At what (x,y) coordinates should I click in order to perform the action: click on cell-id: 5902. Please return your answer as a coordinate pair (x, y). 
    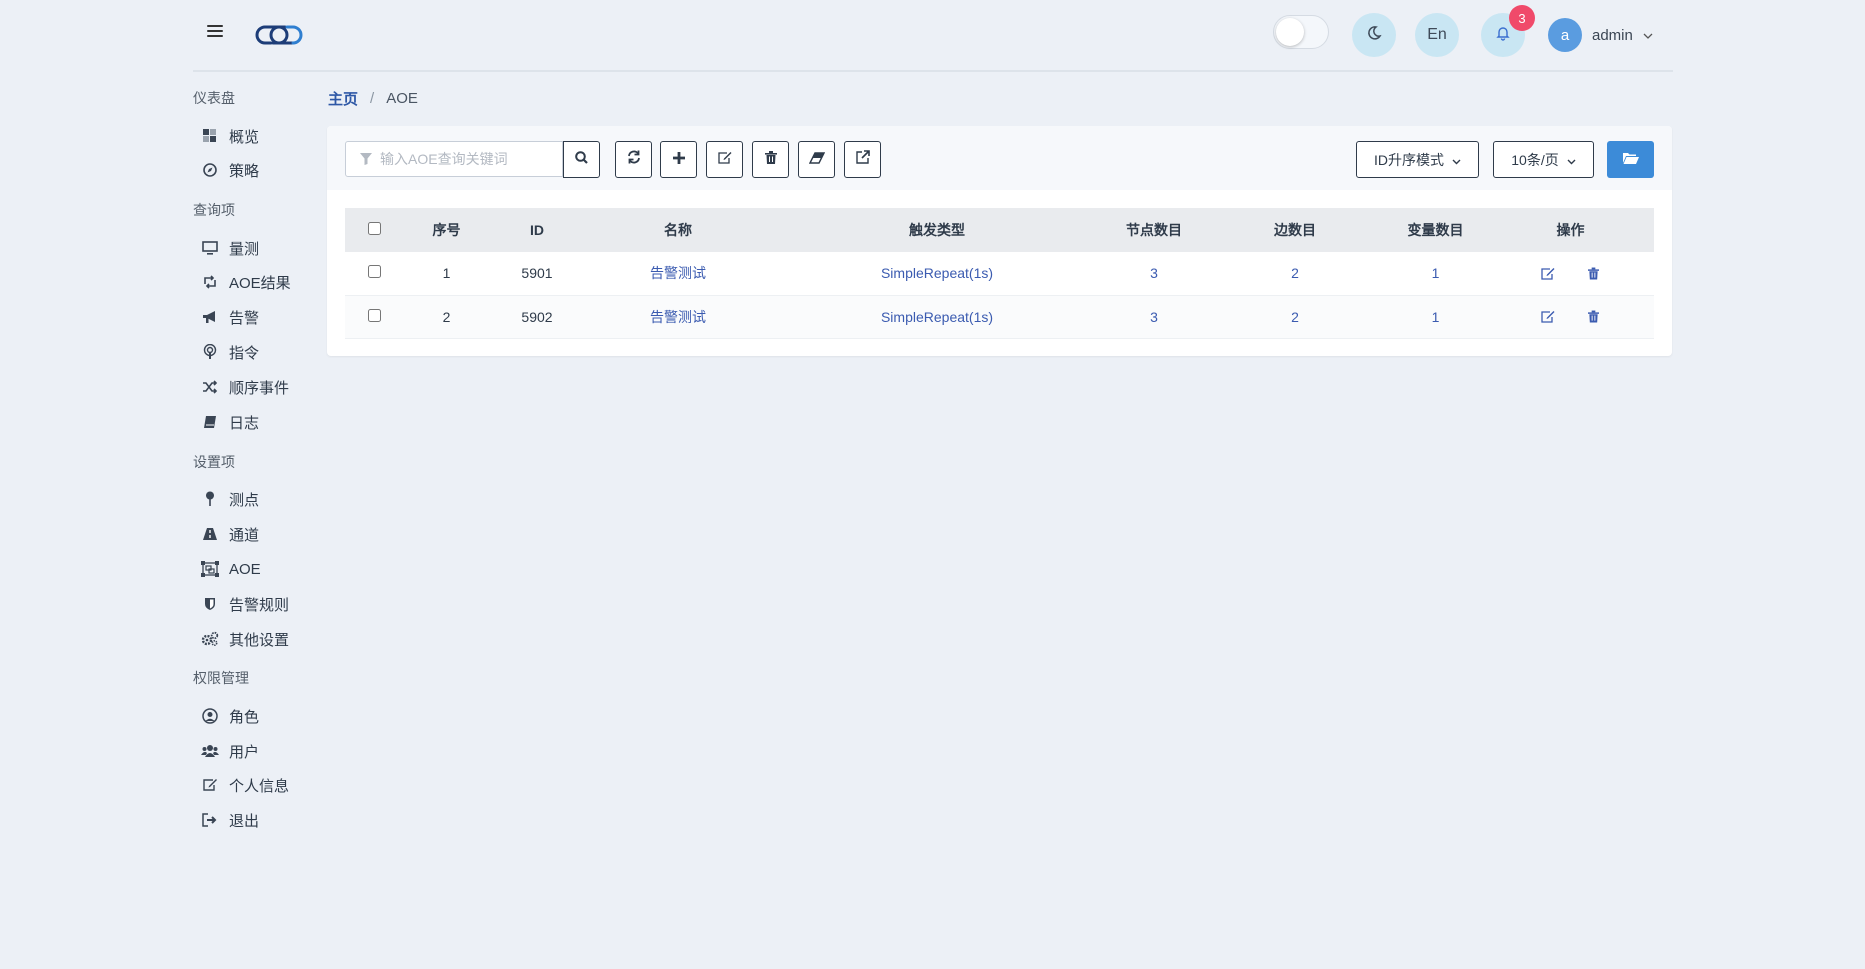
    Looking at the image, I should click on (537, 316).